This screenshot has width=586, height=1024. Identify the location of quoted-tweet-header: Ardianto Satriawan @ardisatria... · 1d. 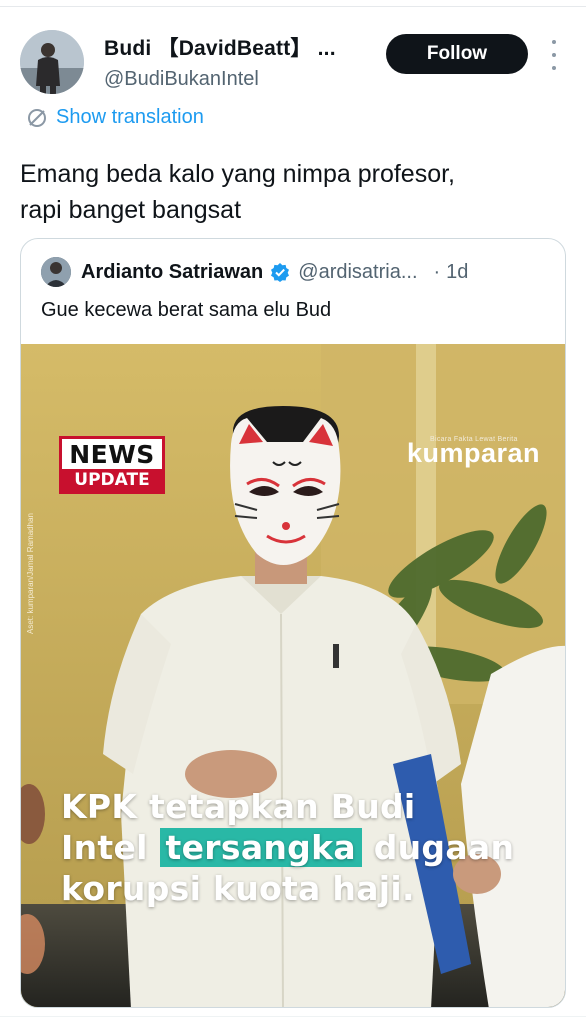
(296, 272).